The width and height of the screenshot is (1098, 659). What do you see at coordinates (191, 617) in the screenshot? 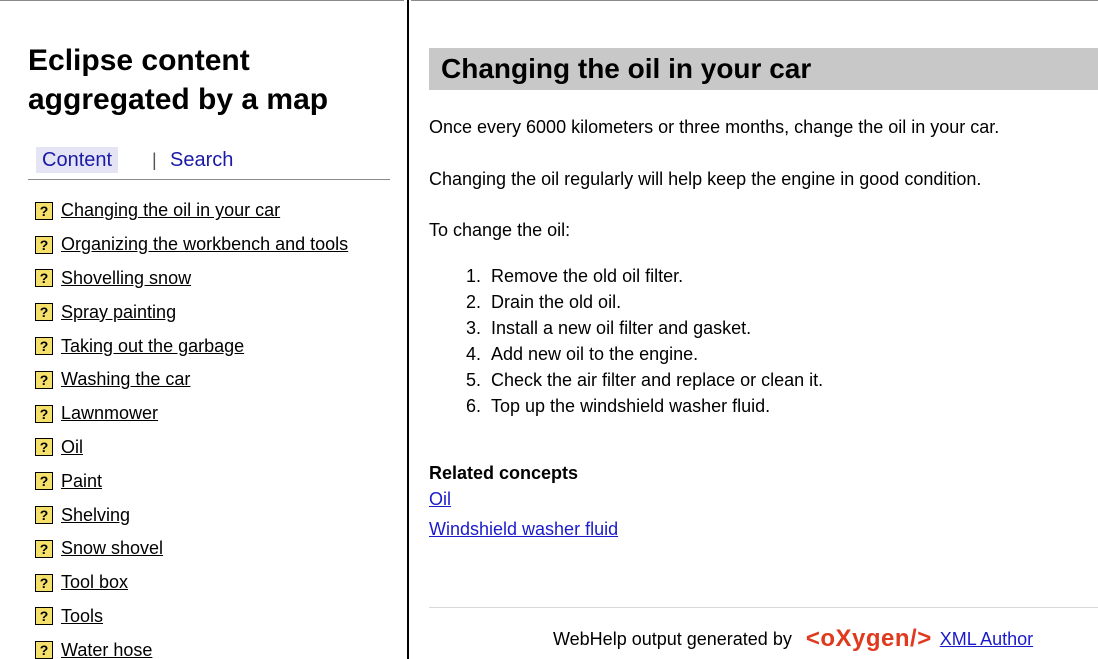
I see `toc-item: ? Tools` at bounding box center [191, 617].